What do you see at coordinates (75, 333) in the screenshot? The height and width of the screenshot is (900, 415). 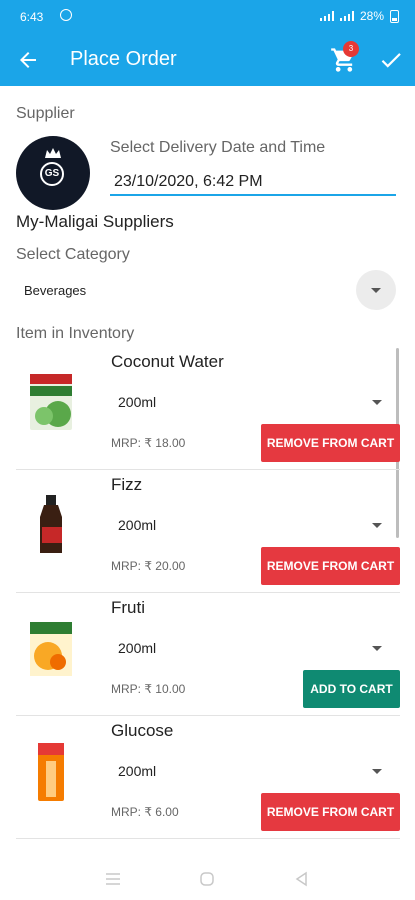 I see `inventory-label: Item in Inventory` at bounding box center [75, 333].